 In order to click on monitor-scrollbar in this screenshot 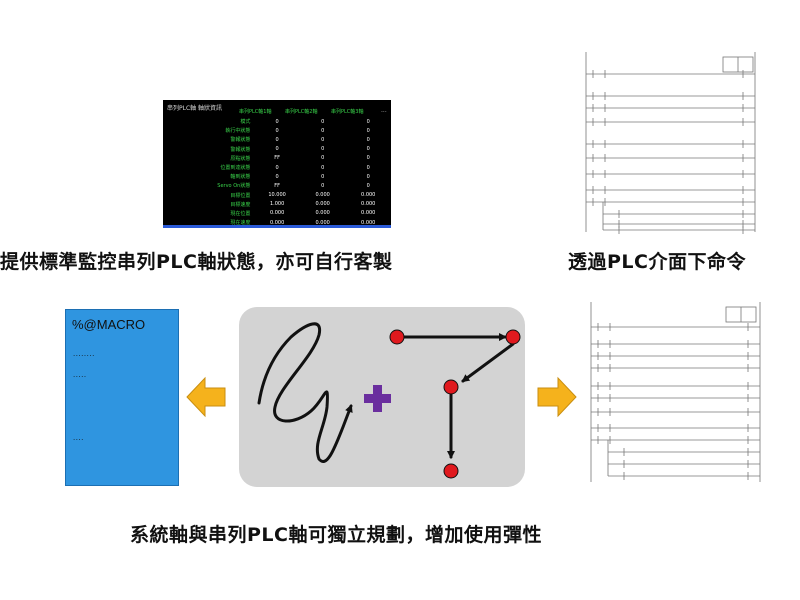, I will do `click(277, 226)`.